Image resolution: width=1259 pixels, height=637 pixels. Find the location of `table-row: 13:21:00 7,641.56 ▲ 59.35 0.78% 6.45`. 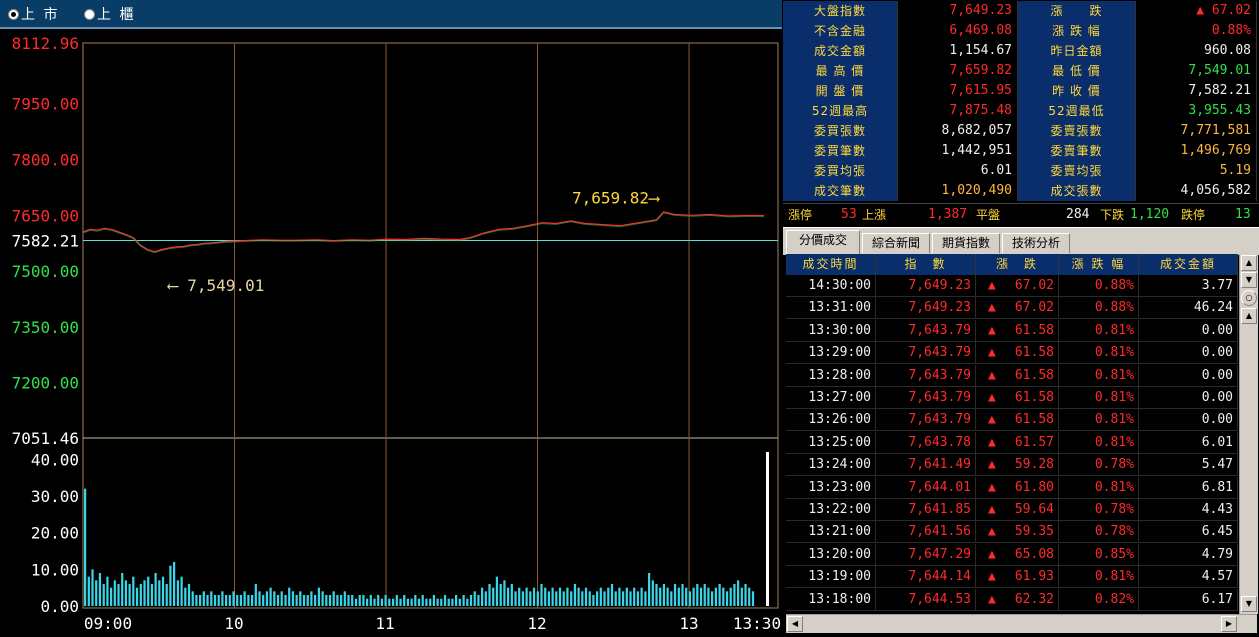

table-row: 13:21:00 7,641.56 ▲ 59.35 0.78% 6.45 is located at coordinates (1012, 532).